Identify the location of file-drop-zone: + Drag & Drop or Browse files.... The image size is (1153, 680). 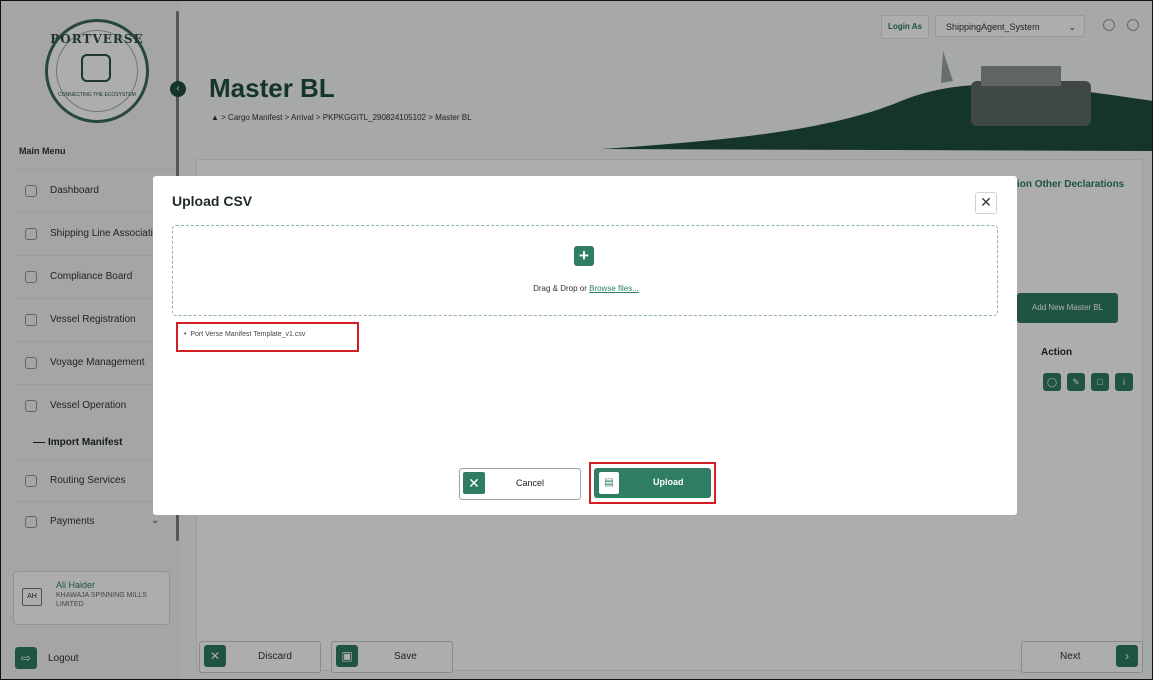
(585, 270).